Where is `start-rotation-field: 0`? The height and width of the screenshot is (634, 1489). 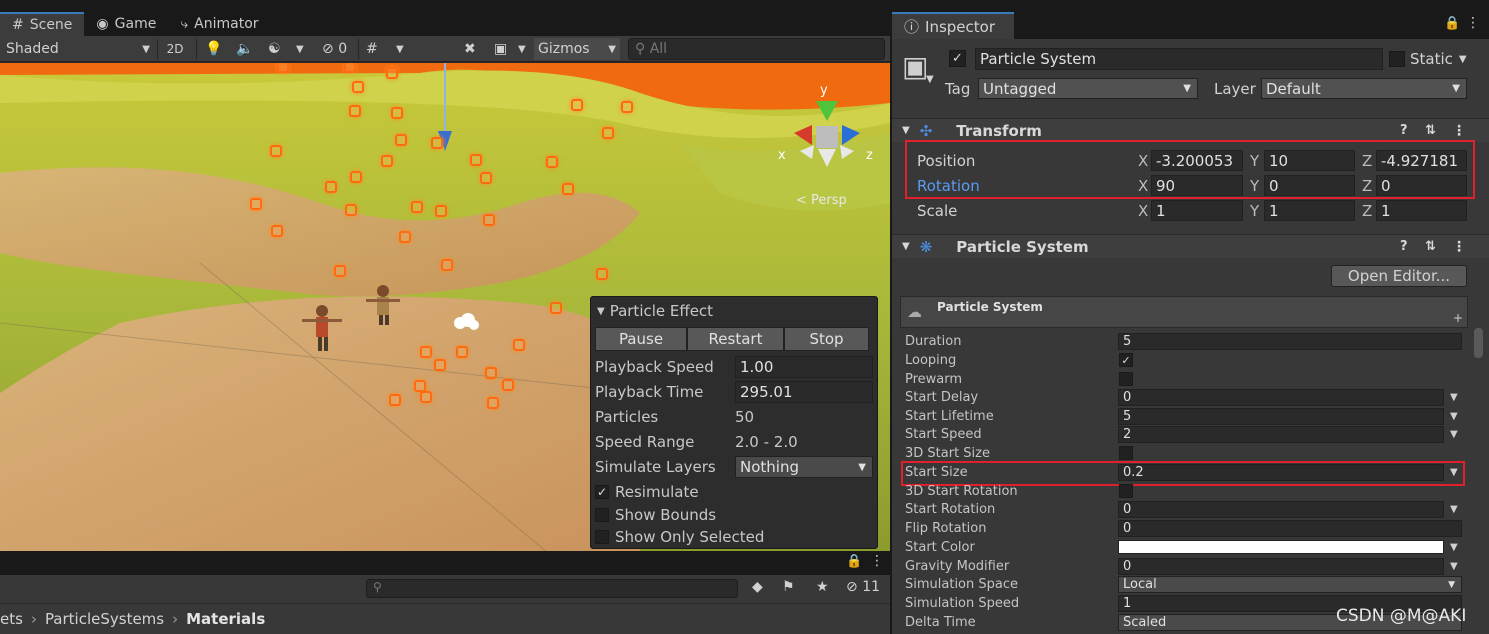 start-rotation-field: 0 is located at coordinates (1281, 509).